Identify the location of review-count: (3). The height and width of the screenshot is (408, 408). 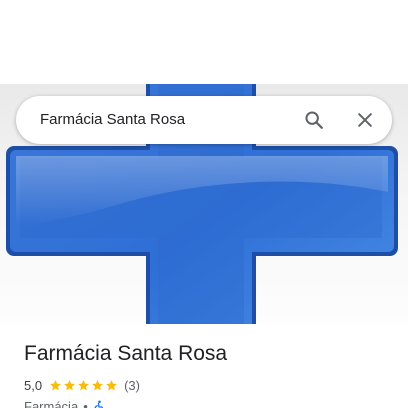
(132, 385).